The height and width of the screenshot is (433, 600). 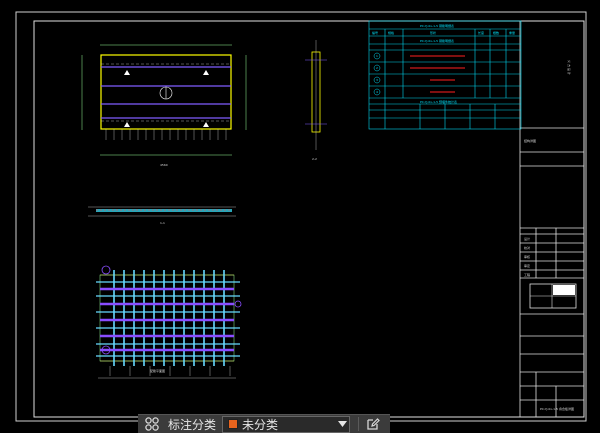 I want to click on category-value: 未分类, so click(x=260, y=424).